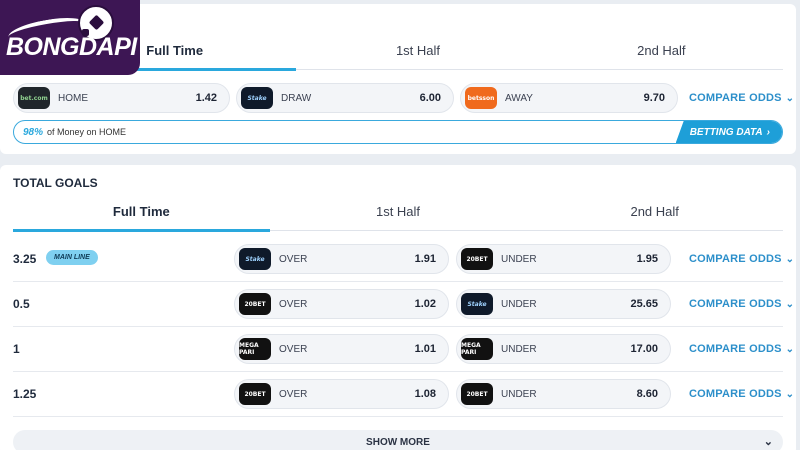 The height and width of the screenshot is (450, 800). What do you see at coordinates (425, 394) in the screenshot?
I see `odds-value: 1.08` at bounding box center [425, 394].